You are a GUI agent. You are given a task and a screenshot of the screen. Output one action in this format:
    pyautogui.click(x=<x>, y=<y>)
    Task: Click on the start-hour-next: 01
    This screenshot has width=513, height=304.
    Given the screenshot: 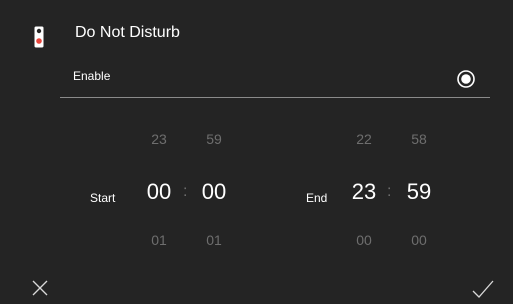 What is the action you would take?
    pyautogui.click(x=159, y=240)
    